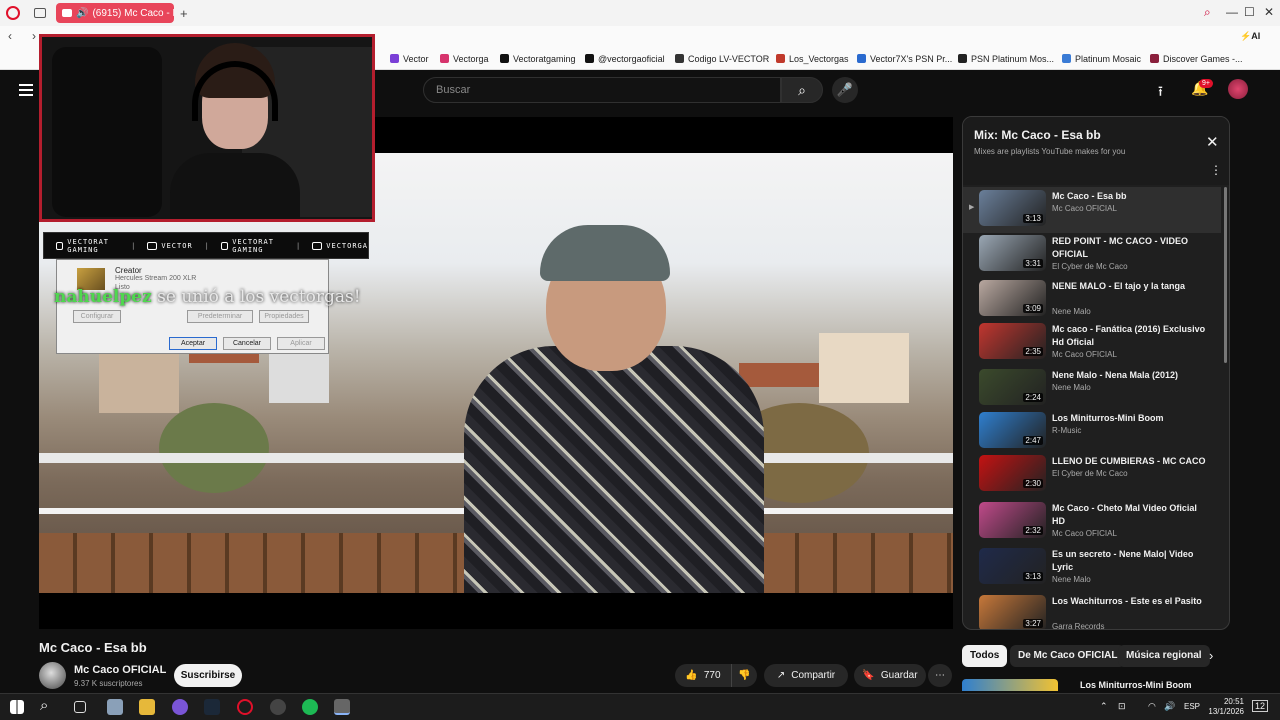 Image resolution: width=1280 pixels, height=720 pixels. I want to click on bookmark-item: Platinum Mosaic, so click(1101, 59).